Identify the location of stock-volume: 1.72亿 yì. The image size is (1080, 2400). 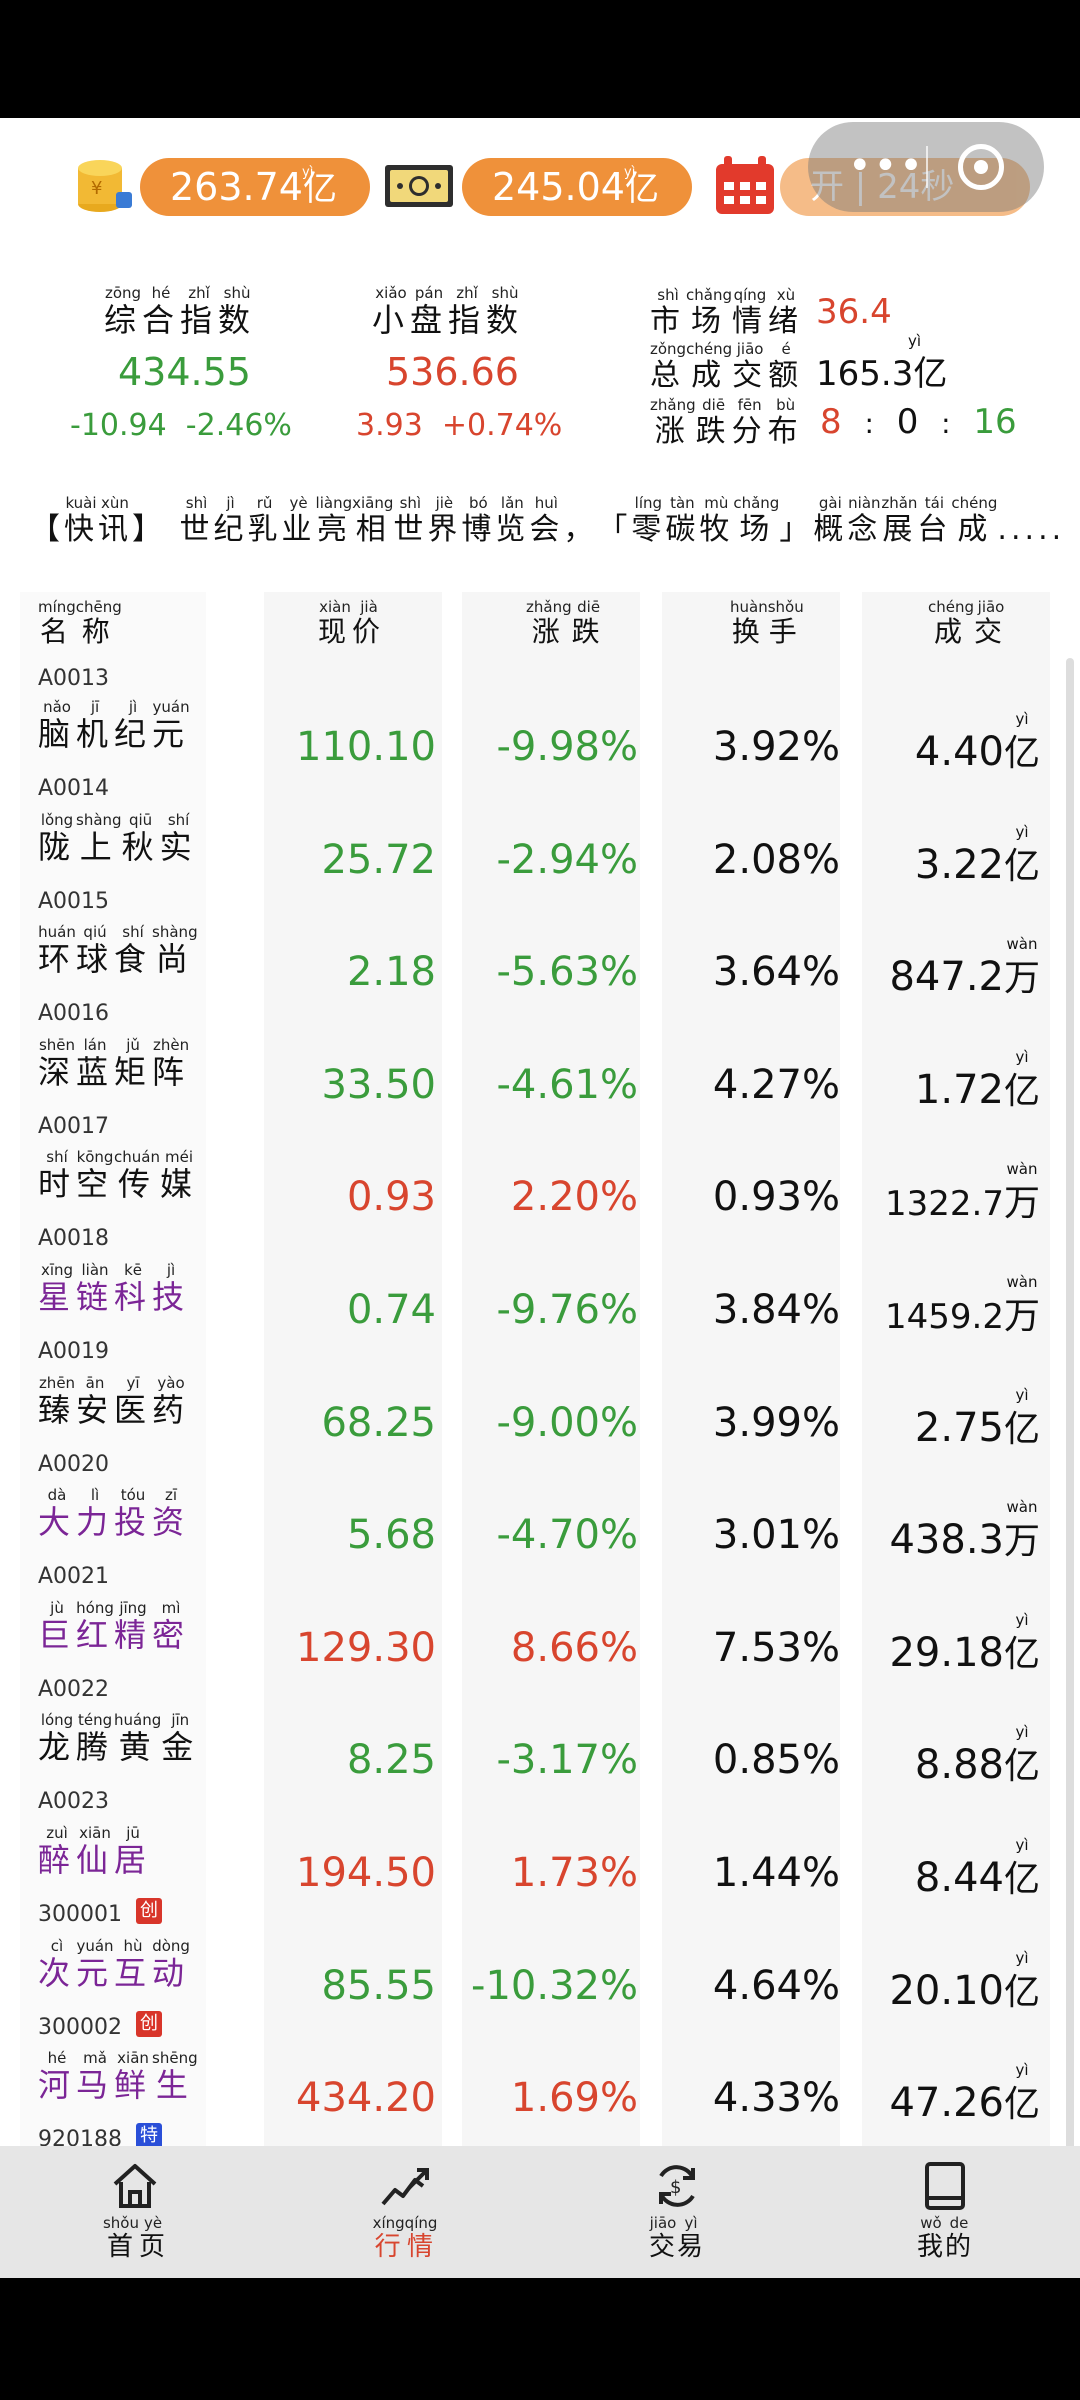
(977, 1080).